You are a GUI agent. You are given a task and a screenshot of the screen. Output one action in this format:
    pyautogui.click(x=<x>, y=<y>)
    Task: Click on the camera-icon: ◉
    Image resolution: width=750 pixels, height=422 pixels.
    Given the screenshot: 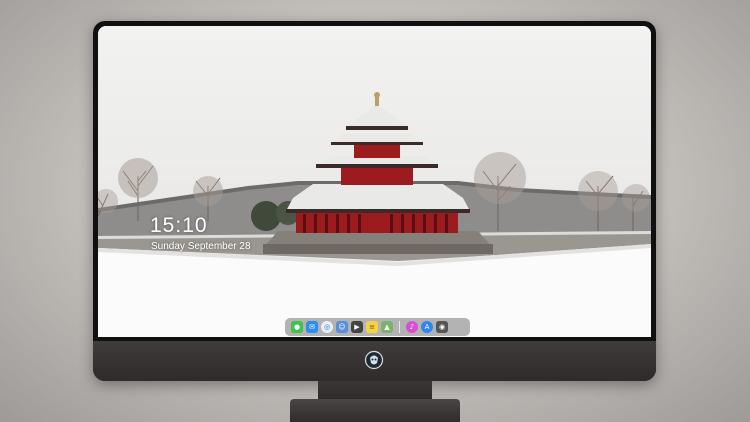 What is the action you would take?
    pyautogui.click(x=442, y=327)
    